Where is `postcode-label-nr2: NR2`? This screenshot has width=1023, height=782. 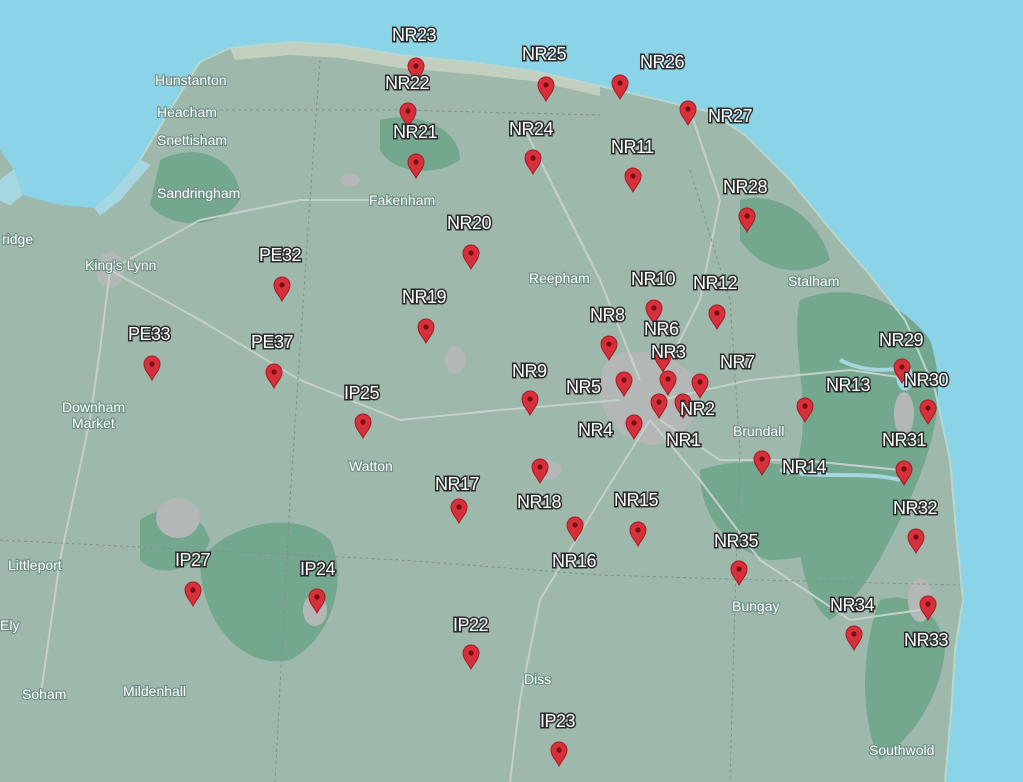
postcode-label-nr2: NR2 is located at coordinates (697, 409).